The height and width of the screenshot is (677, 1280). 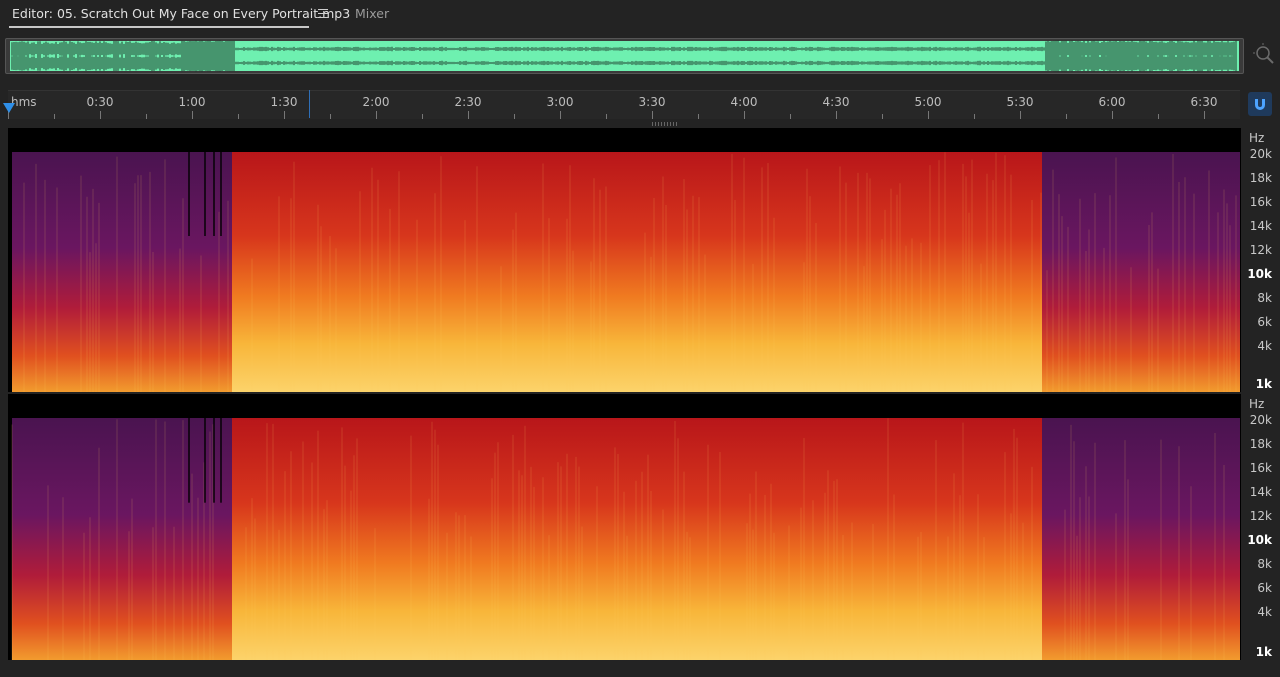 I want to click on waveform-overview, so click(x=624, y=56).